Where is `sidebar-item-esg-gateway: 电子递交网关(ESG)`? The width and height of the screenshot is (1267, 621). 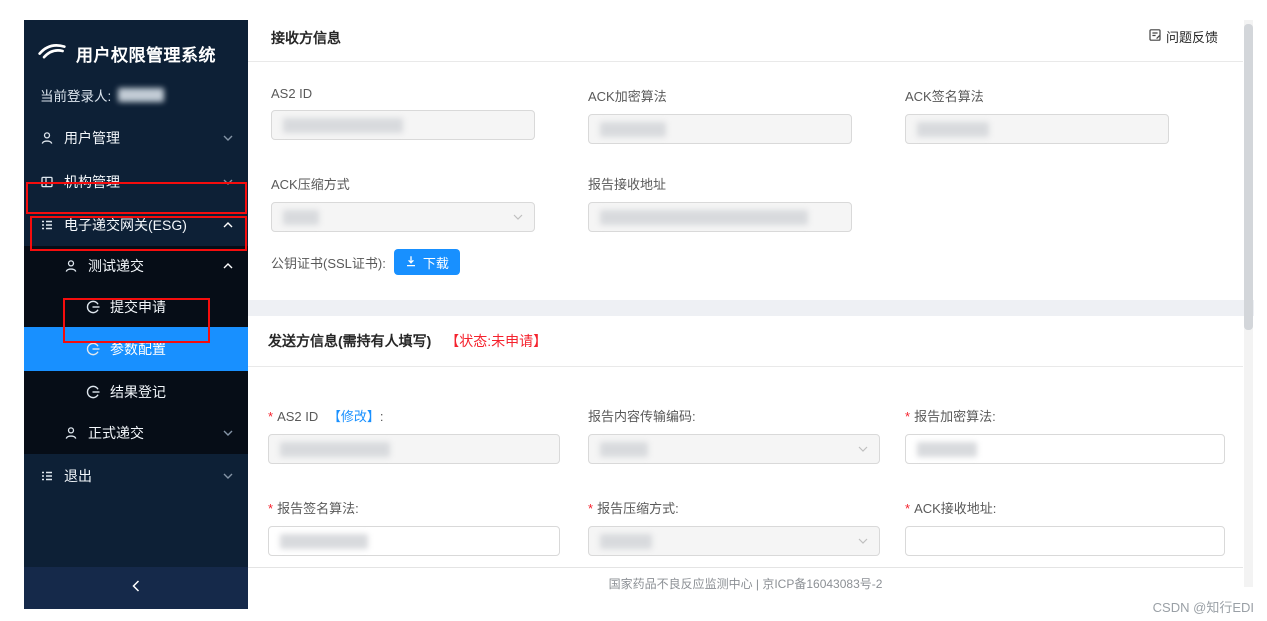
sidebar-item-esg-gateway: 电子递交网关(ESG) is located at coordinates (136, 225).